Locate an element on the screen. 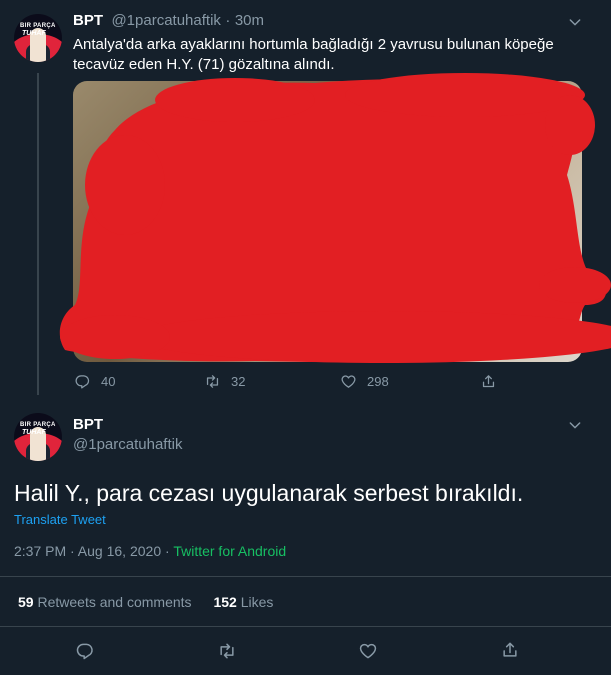 This screenshot has height=675, width=611. tweet-header: BPT @1parcatuhaftik · 30m is located at coordinates (168, 21).